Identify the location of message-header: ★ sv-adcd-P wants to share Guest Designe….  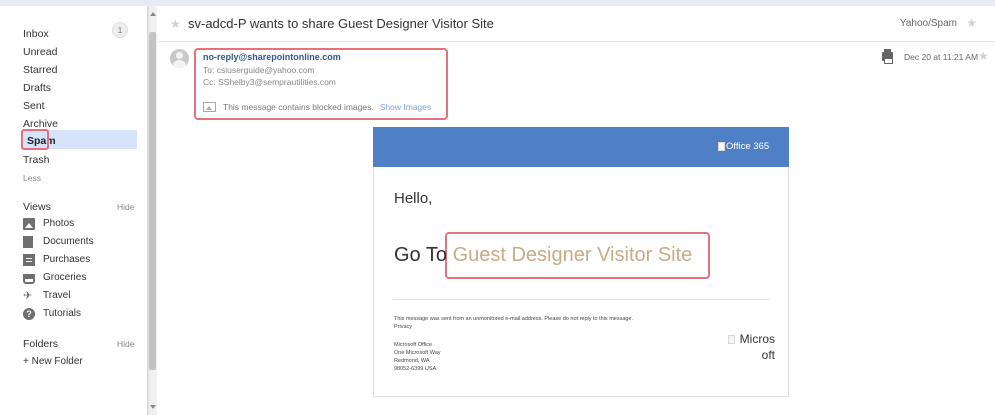
(576, 24).